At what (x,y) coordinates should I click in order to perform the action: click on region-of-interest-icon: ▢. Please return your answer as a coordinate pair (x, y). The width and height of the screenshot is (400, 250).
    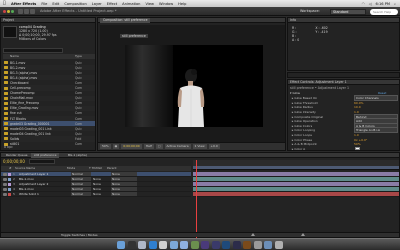
    Looking at the image, I should click on (159, 146).